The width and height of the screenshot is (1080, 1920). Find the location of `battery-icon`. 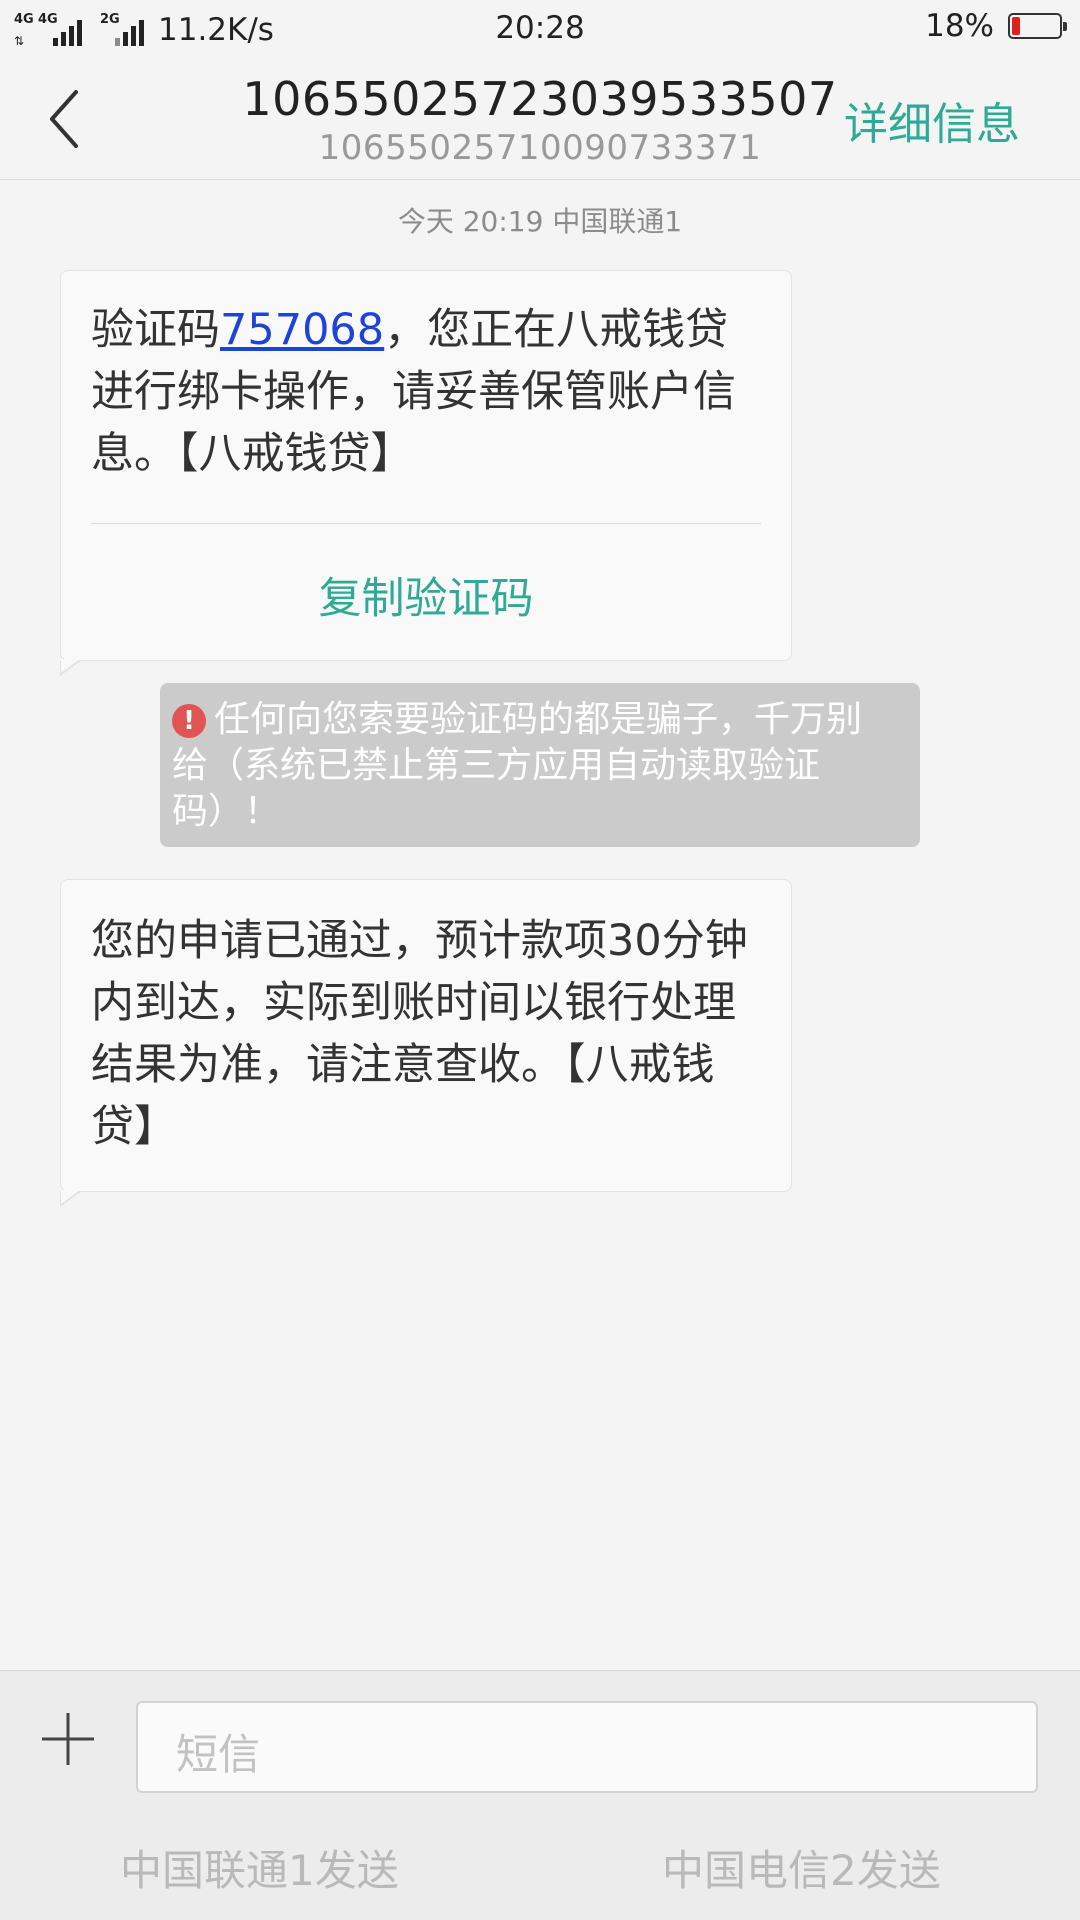

battery-icon is located at coordinates (1037, 26).